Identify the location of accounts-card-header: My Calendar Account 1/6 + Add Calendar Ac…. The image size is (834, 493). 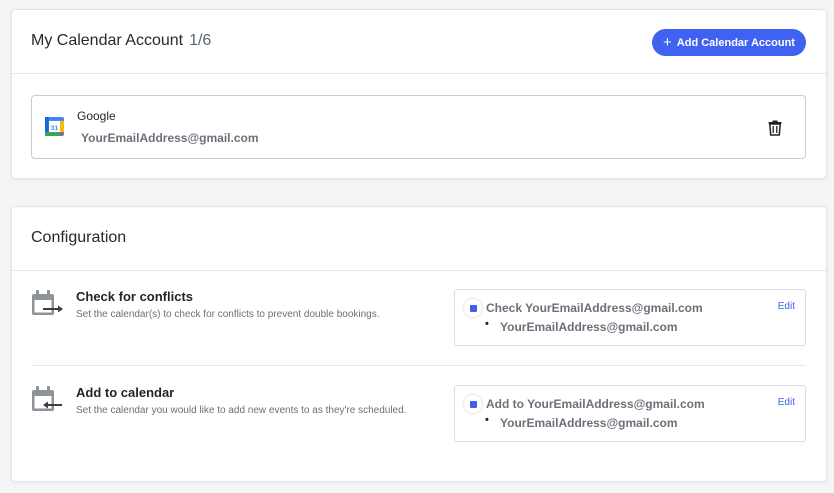
(419, 42).